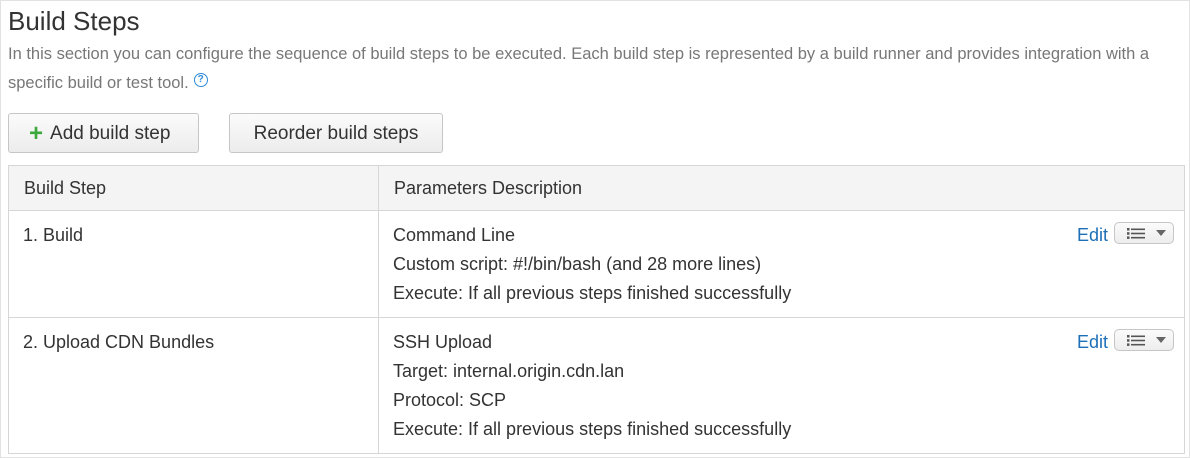 The width and height of the screenshot is (1190, 458). Describe the element at coordinates (509, 371) in the screenshot. I see `step-param: Target: internal.origin.cdn.lan` at that location.